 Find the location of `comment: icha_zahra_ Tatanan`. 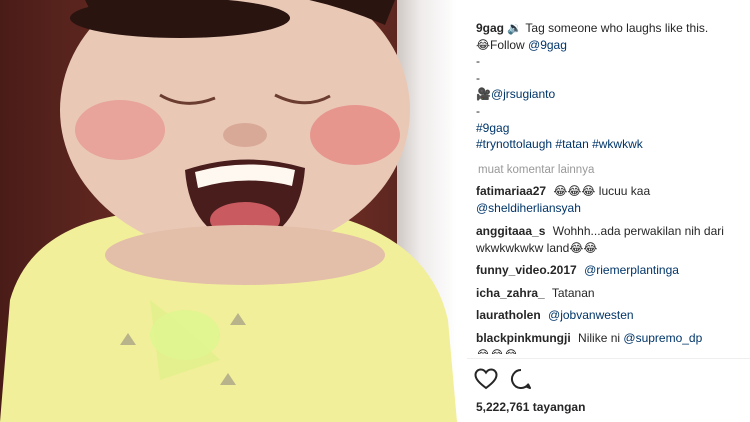

comment: icha_zahra_ Tatanan is located at coordinates (611, 293).